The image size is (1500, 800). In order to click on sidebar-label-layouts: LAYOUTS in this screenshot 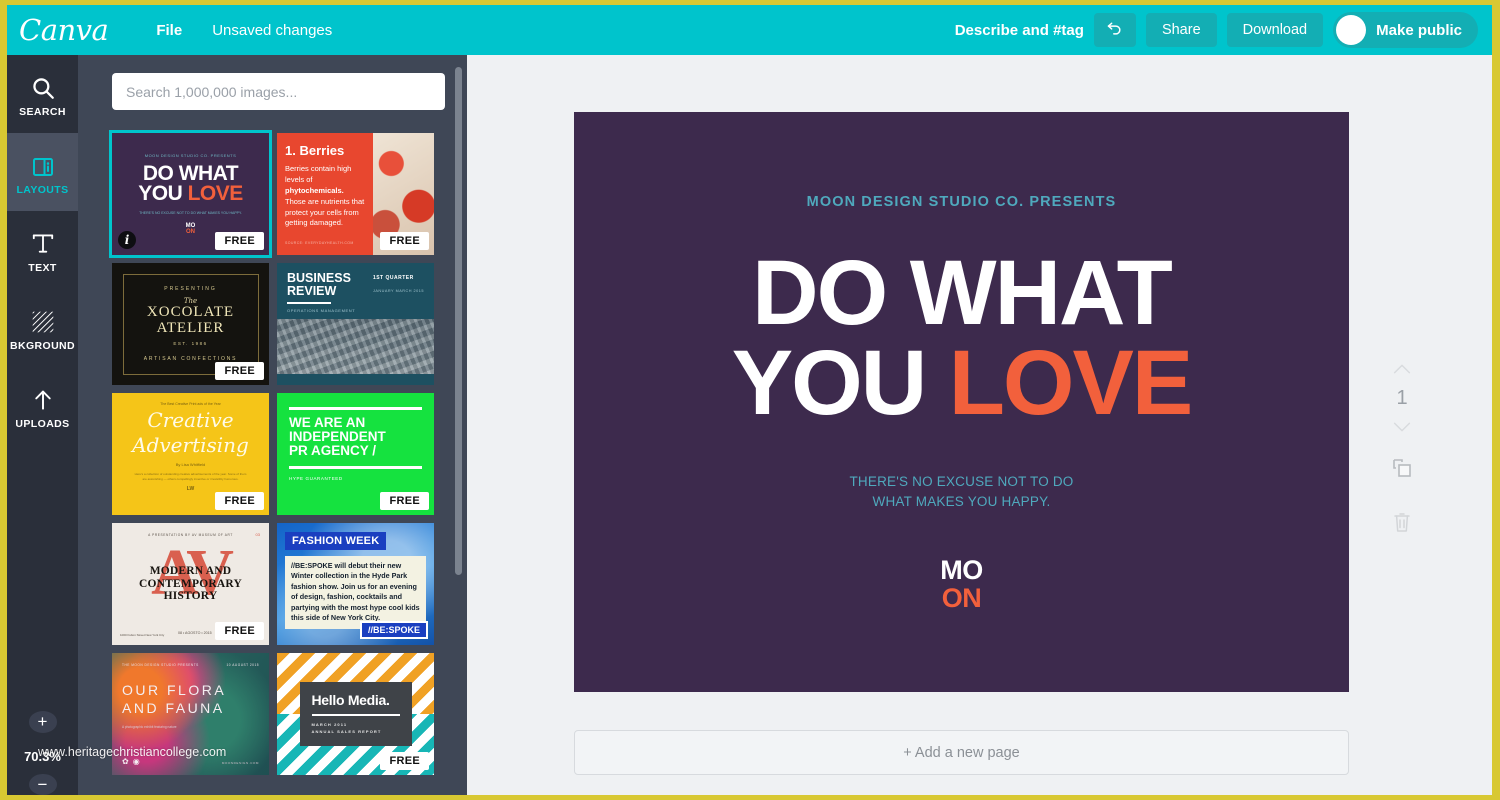, I will do `click(42, 189)`.